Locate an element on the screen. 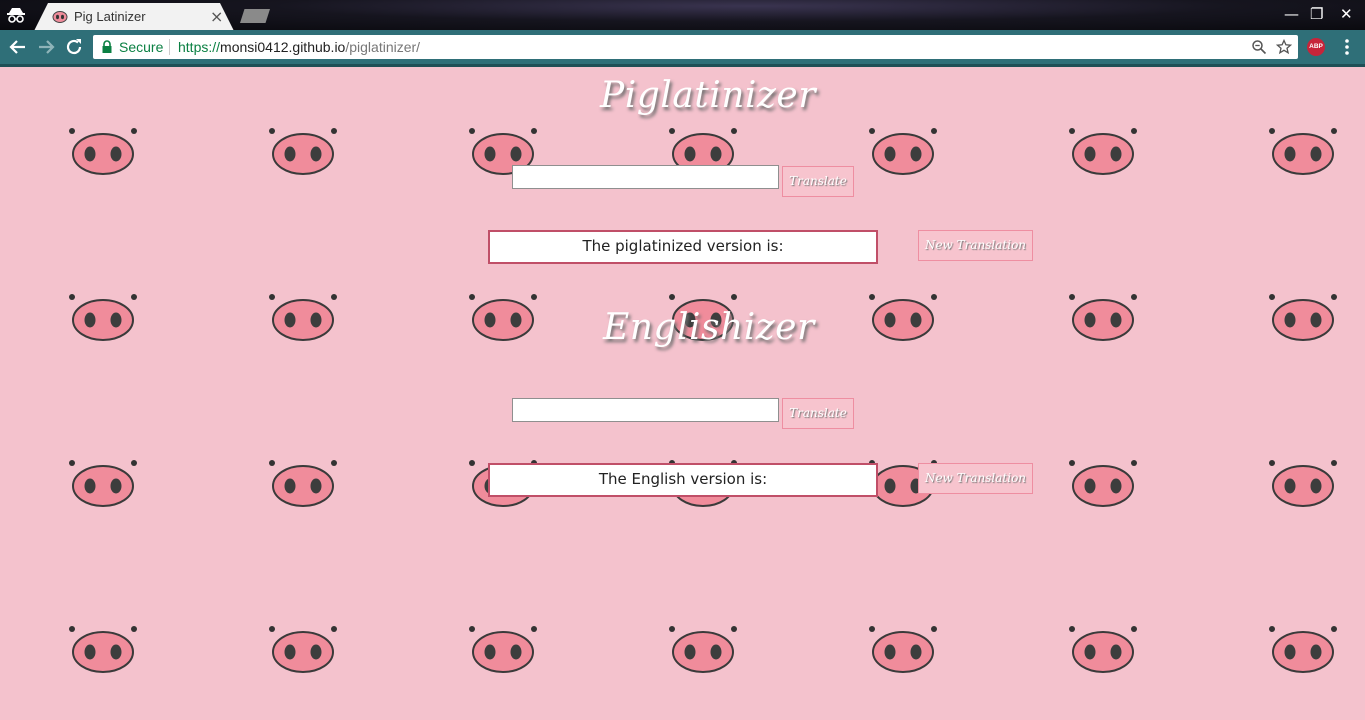  tab-pig-latinizer: Pig Latinizer × is located at coordinates (134, 17).